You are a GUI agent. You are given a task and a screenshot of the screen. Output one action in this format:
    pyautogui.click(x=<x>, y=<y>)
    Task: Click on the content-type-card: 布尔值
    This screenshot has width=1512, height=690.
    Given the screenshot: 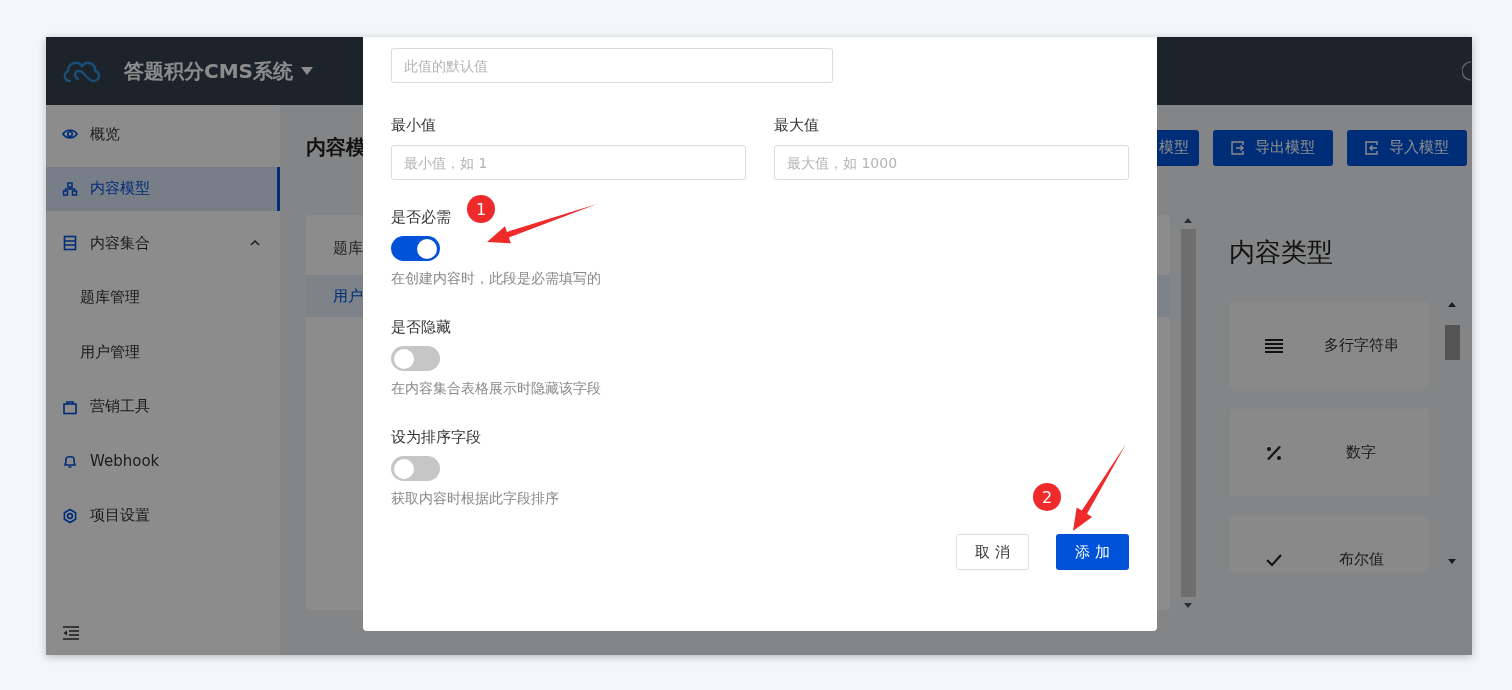 What is the action you would take?
    pyautogui.click(x=1329, y=544)
    